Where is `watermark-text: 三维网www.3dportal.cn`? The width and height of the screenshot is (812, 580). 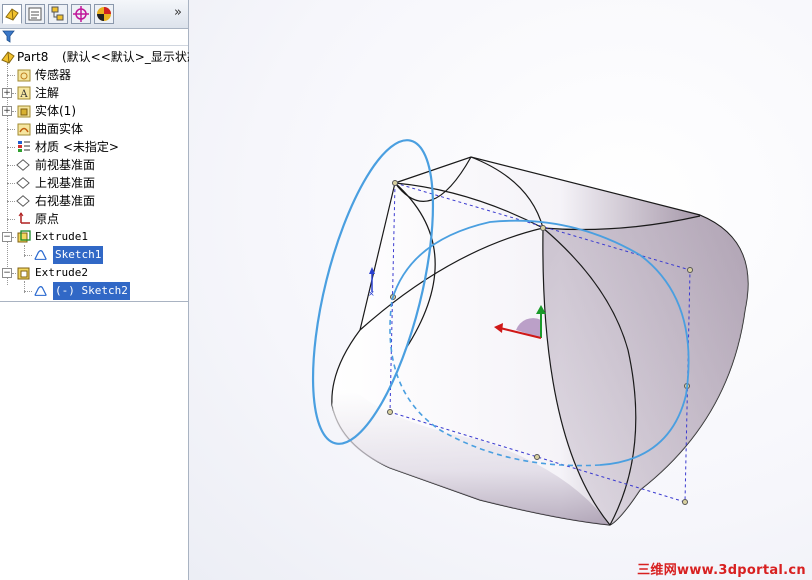 watermark-text: 三维网www.3dportal.cn is located at coordinates (721, 570).